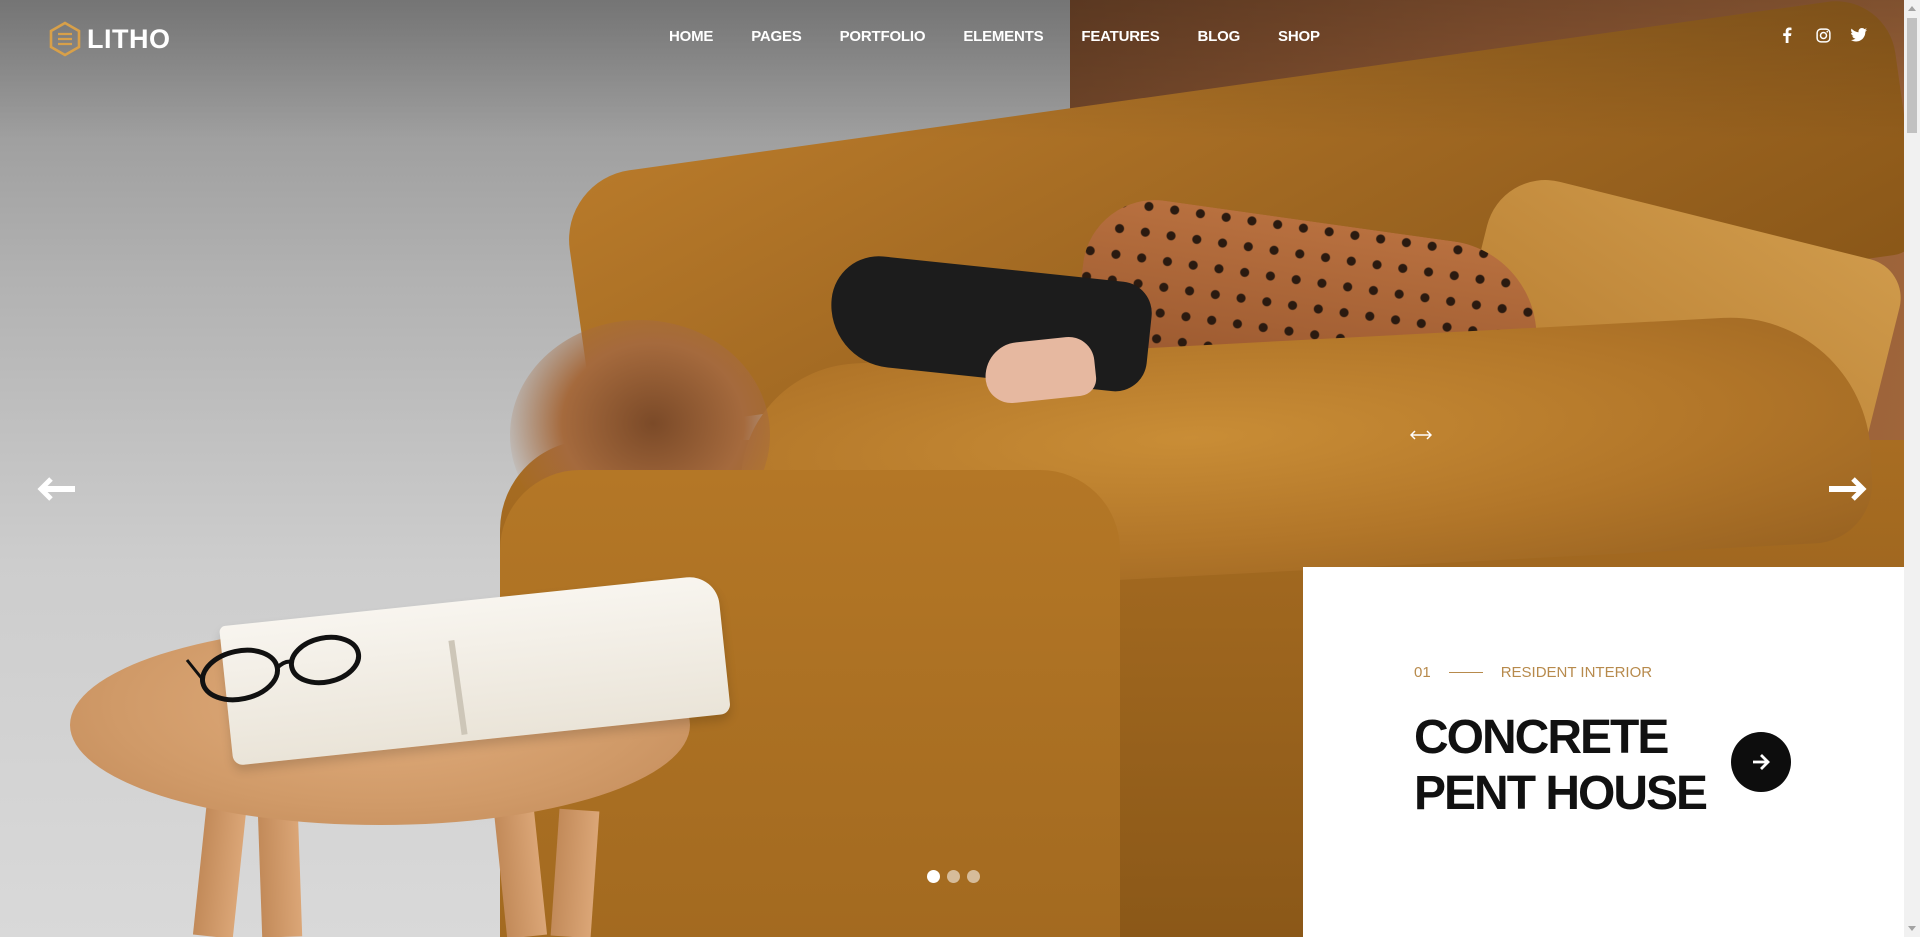 The image size is (1920, 937). I want to click on scroll-up-icon, so click(1912, 8).